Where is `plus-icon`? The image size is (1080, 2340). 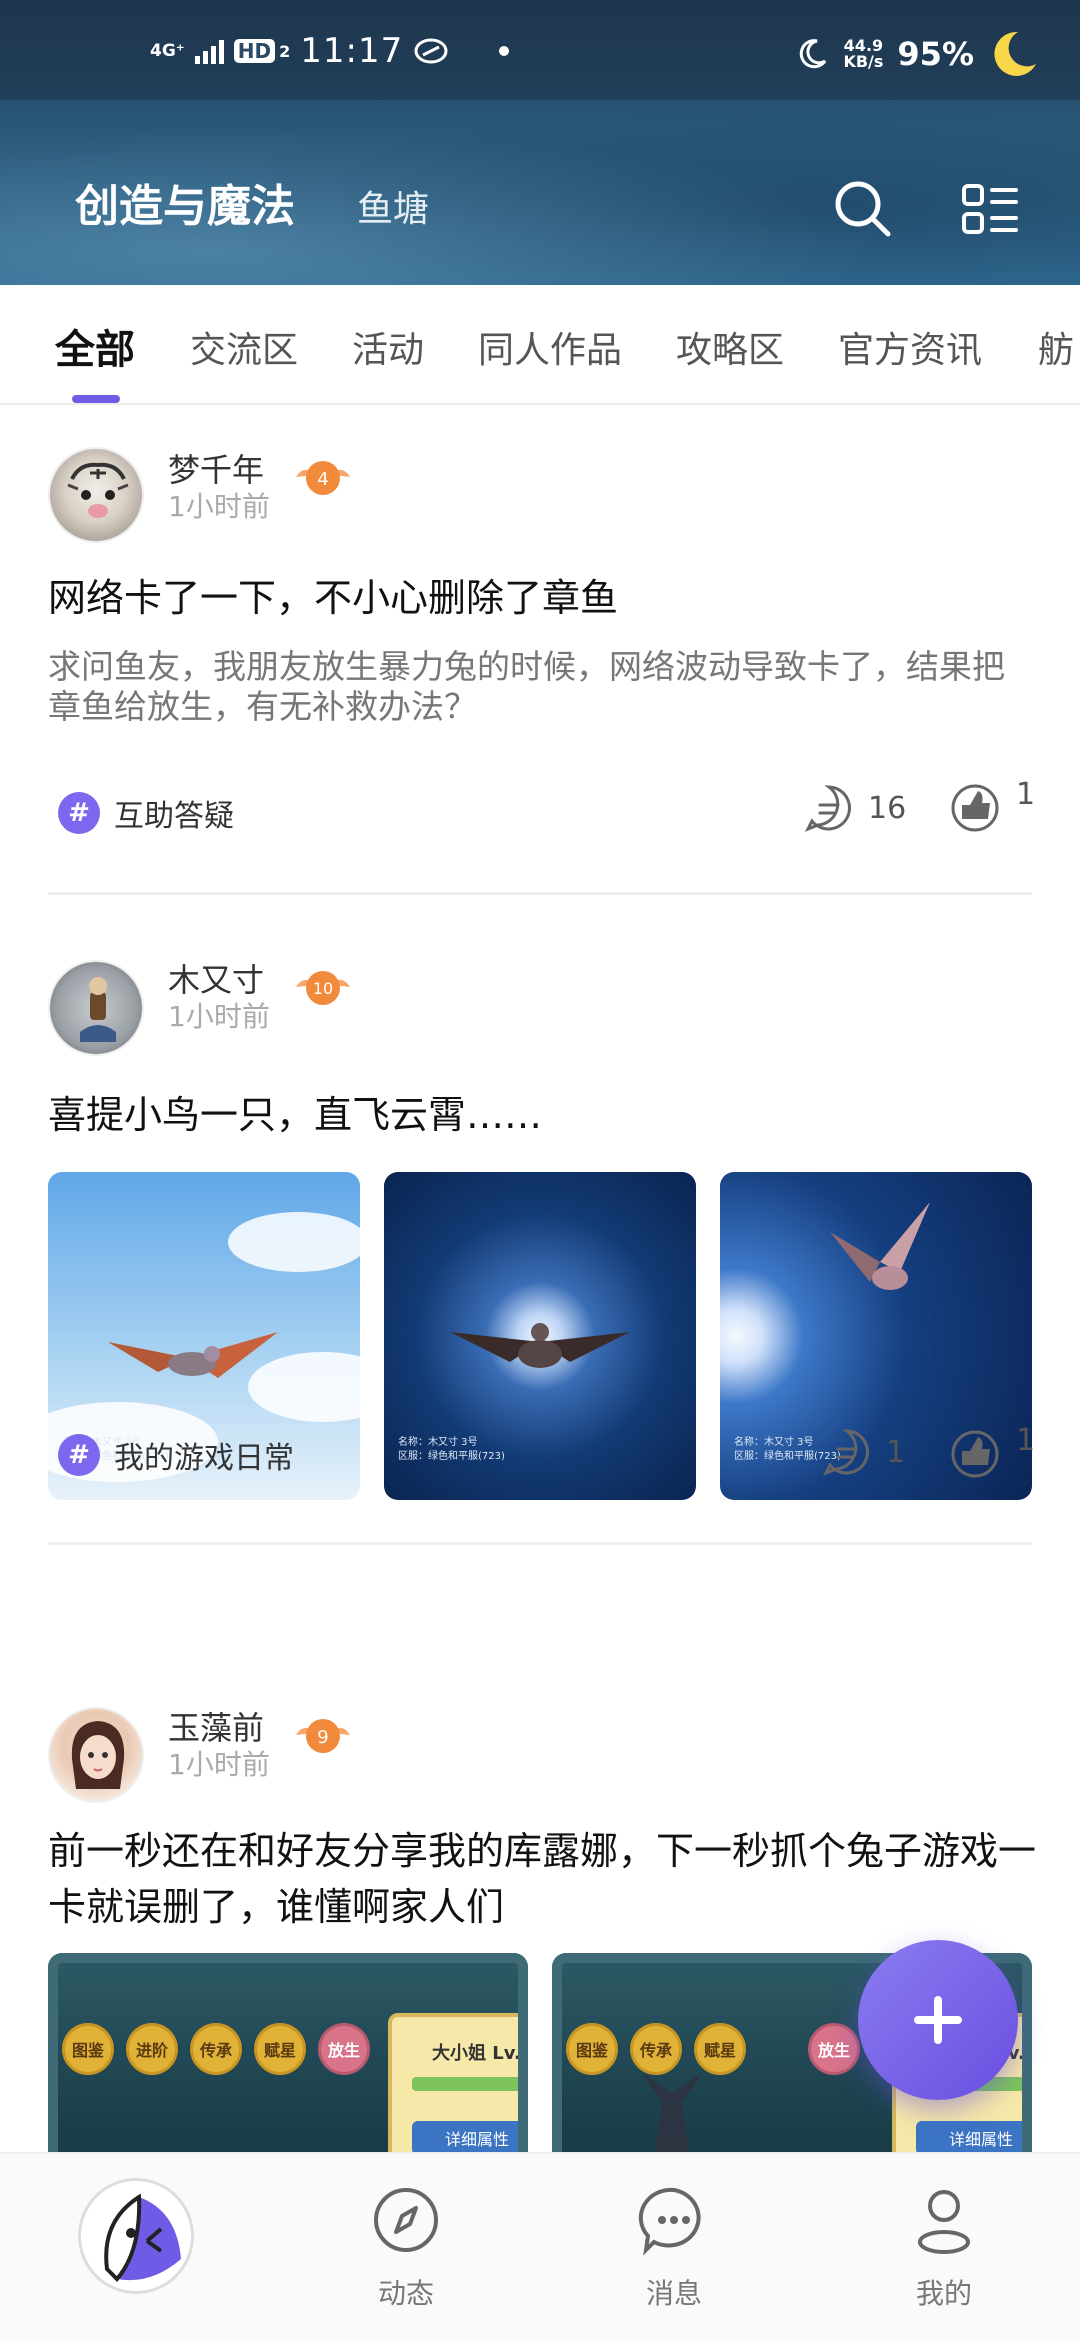 plus-icon is located at coordinates (938, 2020).